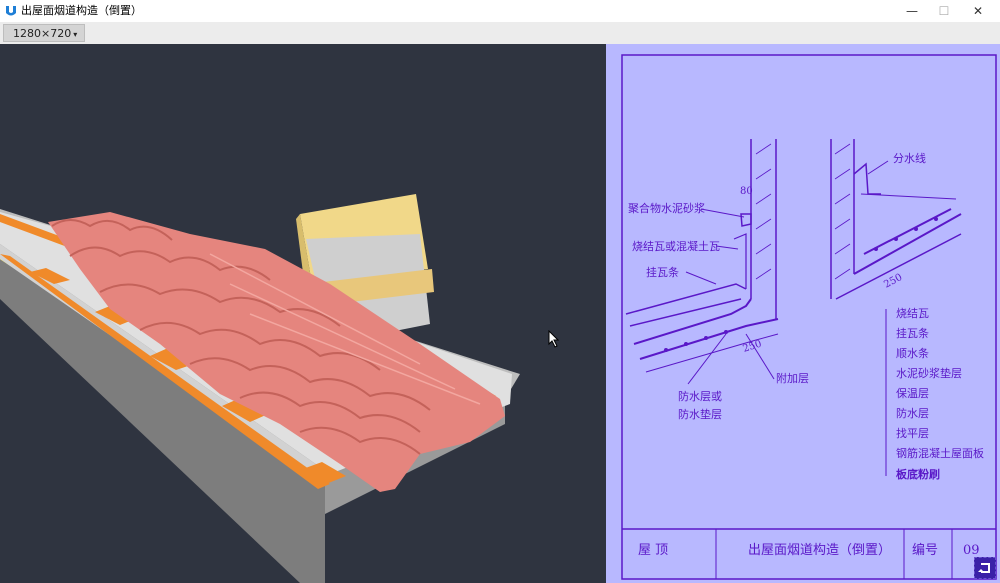 Image resolution: width=1000 pixels, height=583 pixels. Describe the element at coordinates (662, 272) in the screenshot. I see `label-tile-batten: 挂瓦条` at that location.